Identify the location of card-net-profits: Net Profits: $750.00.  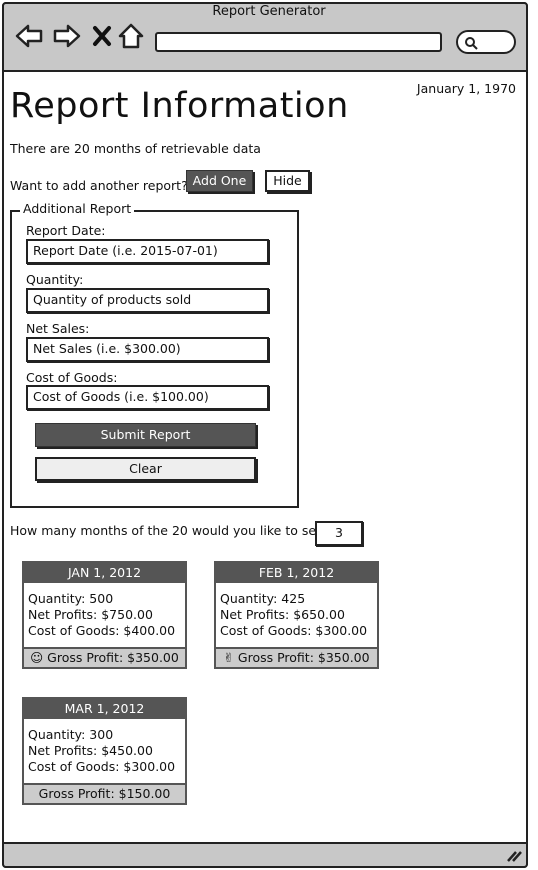
(90, 614).